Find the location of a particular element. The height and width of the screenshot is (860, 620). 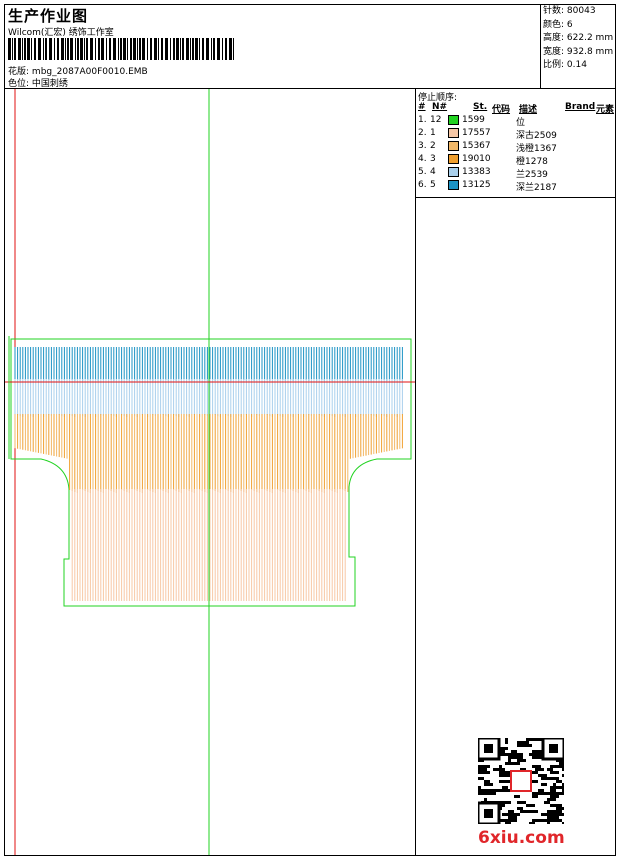

watermark: 6xiu.com is located at coordinates (521, 838).